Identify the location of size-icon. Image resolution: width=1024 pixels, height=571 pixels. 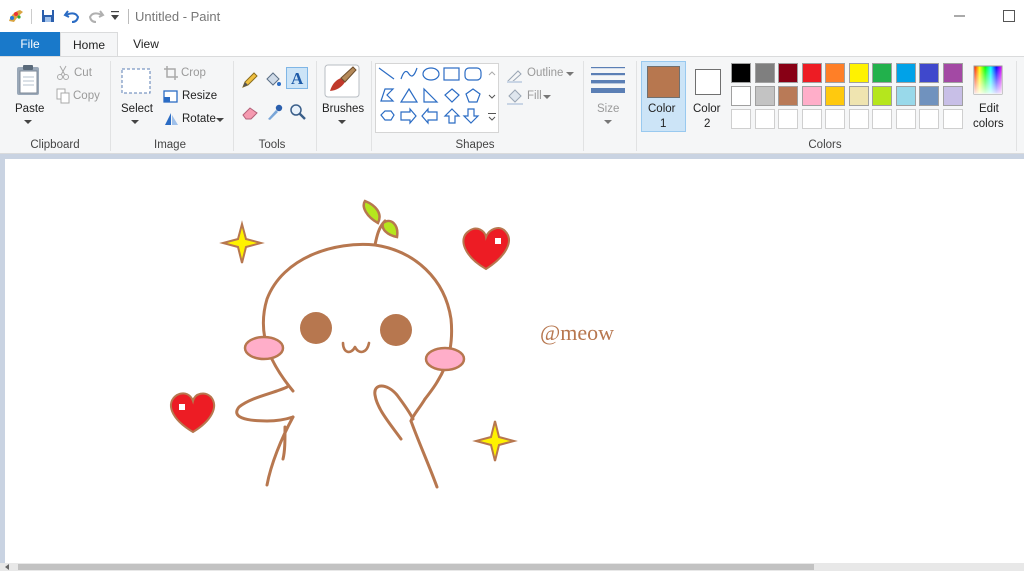
(608, 81).